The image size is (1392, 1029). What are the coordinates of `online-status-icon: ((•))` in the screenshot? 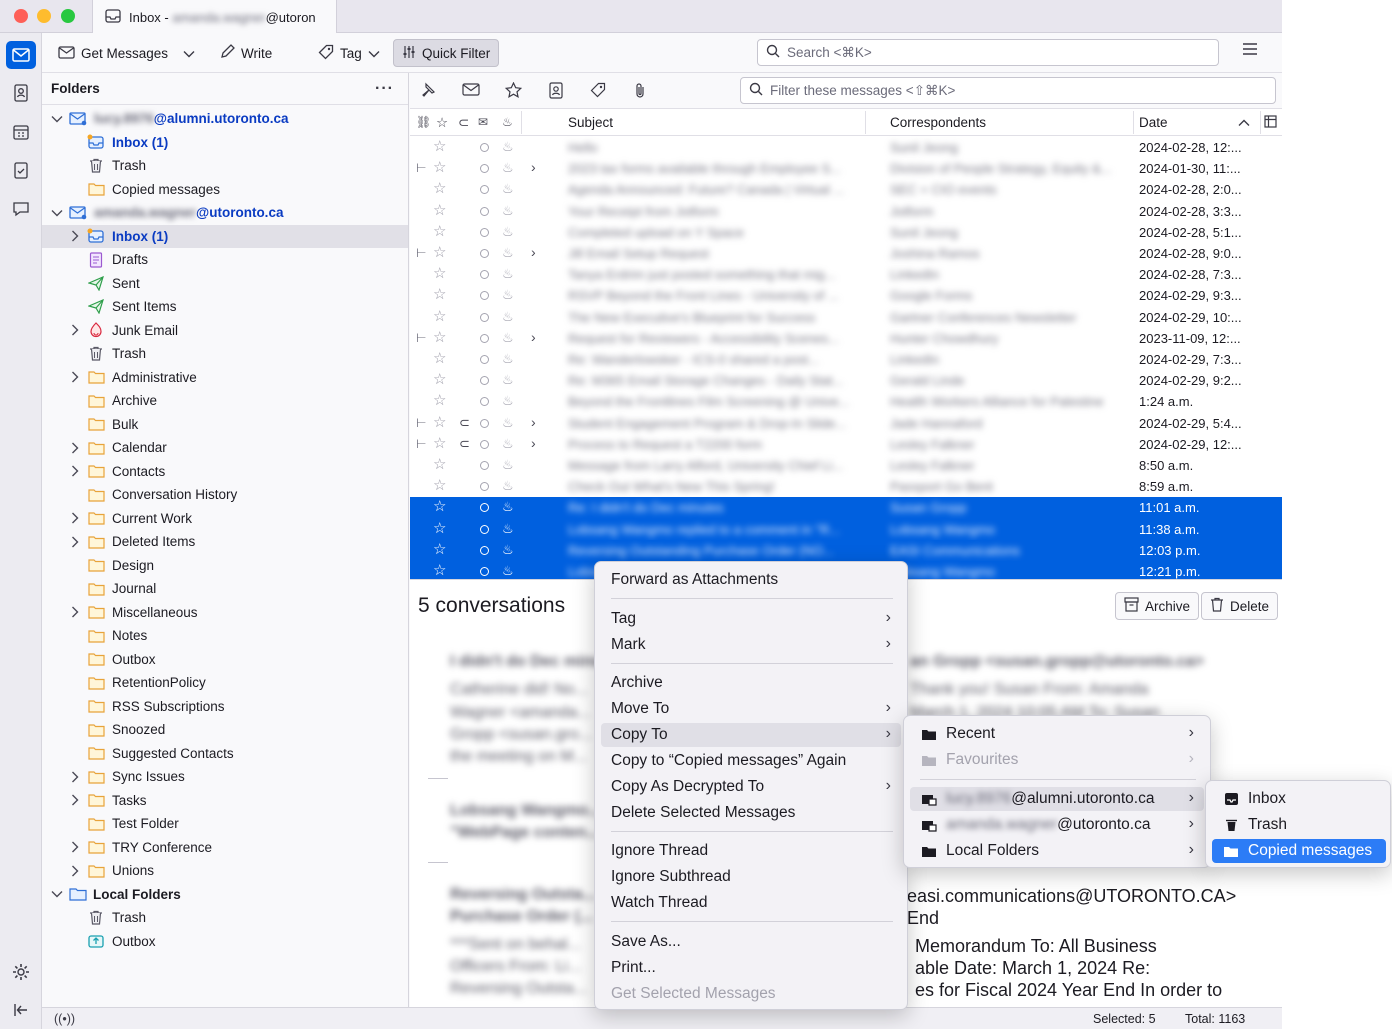 It's located at (64, 1019).